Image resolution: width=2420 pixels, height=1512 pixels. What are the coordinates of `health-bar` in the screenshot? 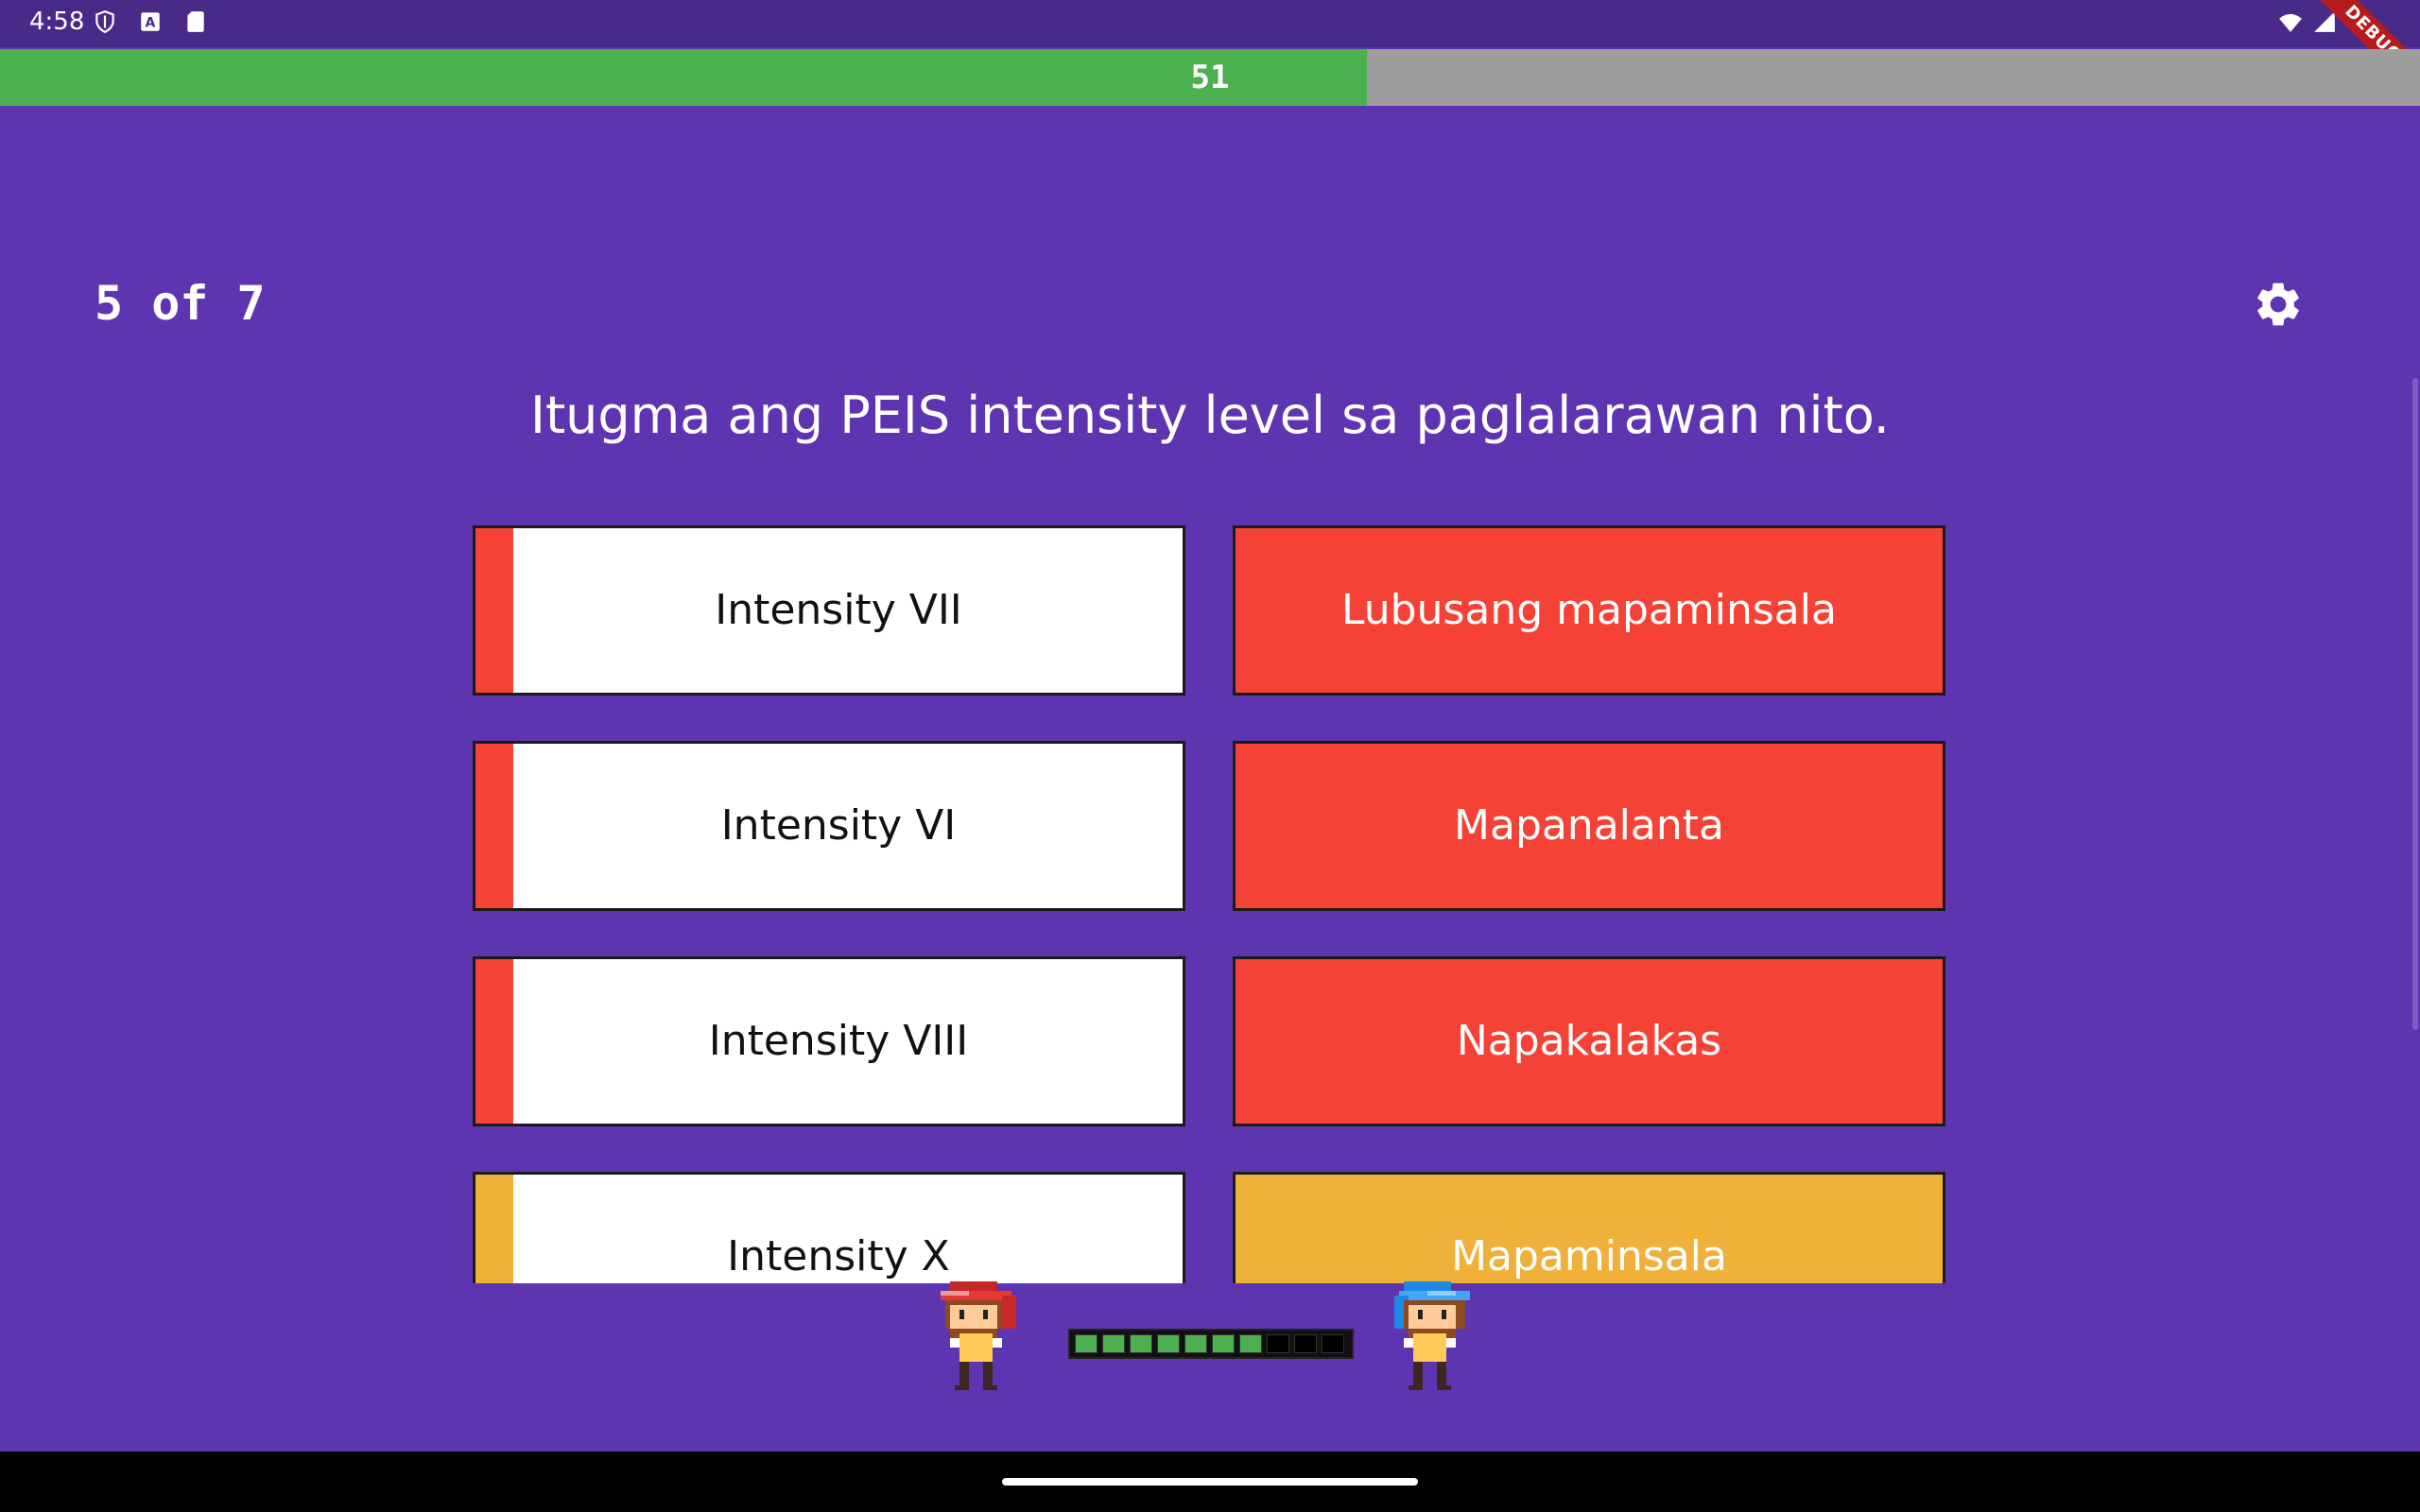 It's located at (1211, 1344).